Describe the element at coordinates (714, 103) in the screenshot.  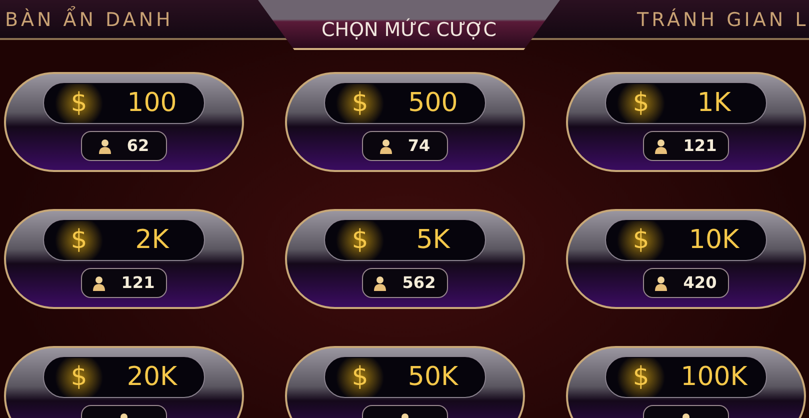
I see `bet-amount: 1K` at that location.